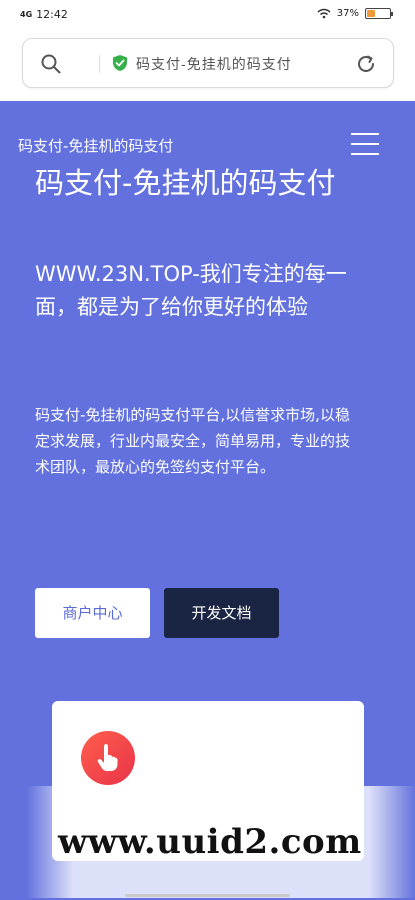 This screenshot has width=415, height=900. Describe the element at coordinates (51, 64) in the screenshot. I see `search-icon` at that location.